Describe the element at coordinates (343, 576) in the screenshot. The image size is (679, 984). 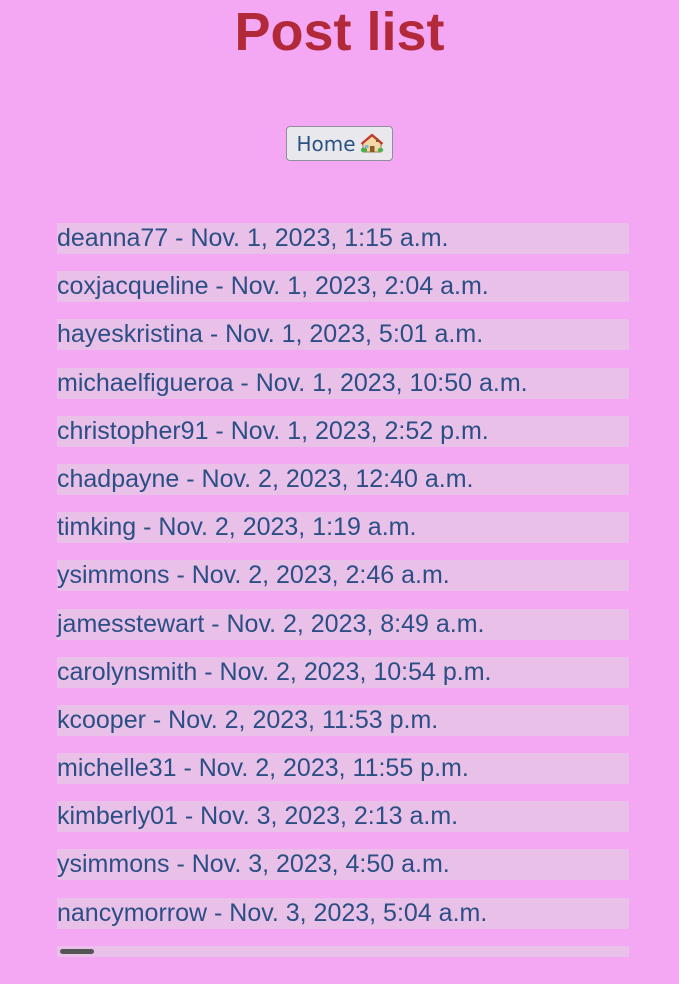
I see `post-list-item: ysimmons - Nov. 2, 2023, 2:46 a.m.` at that location.